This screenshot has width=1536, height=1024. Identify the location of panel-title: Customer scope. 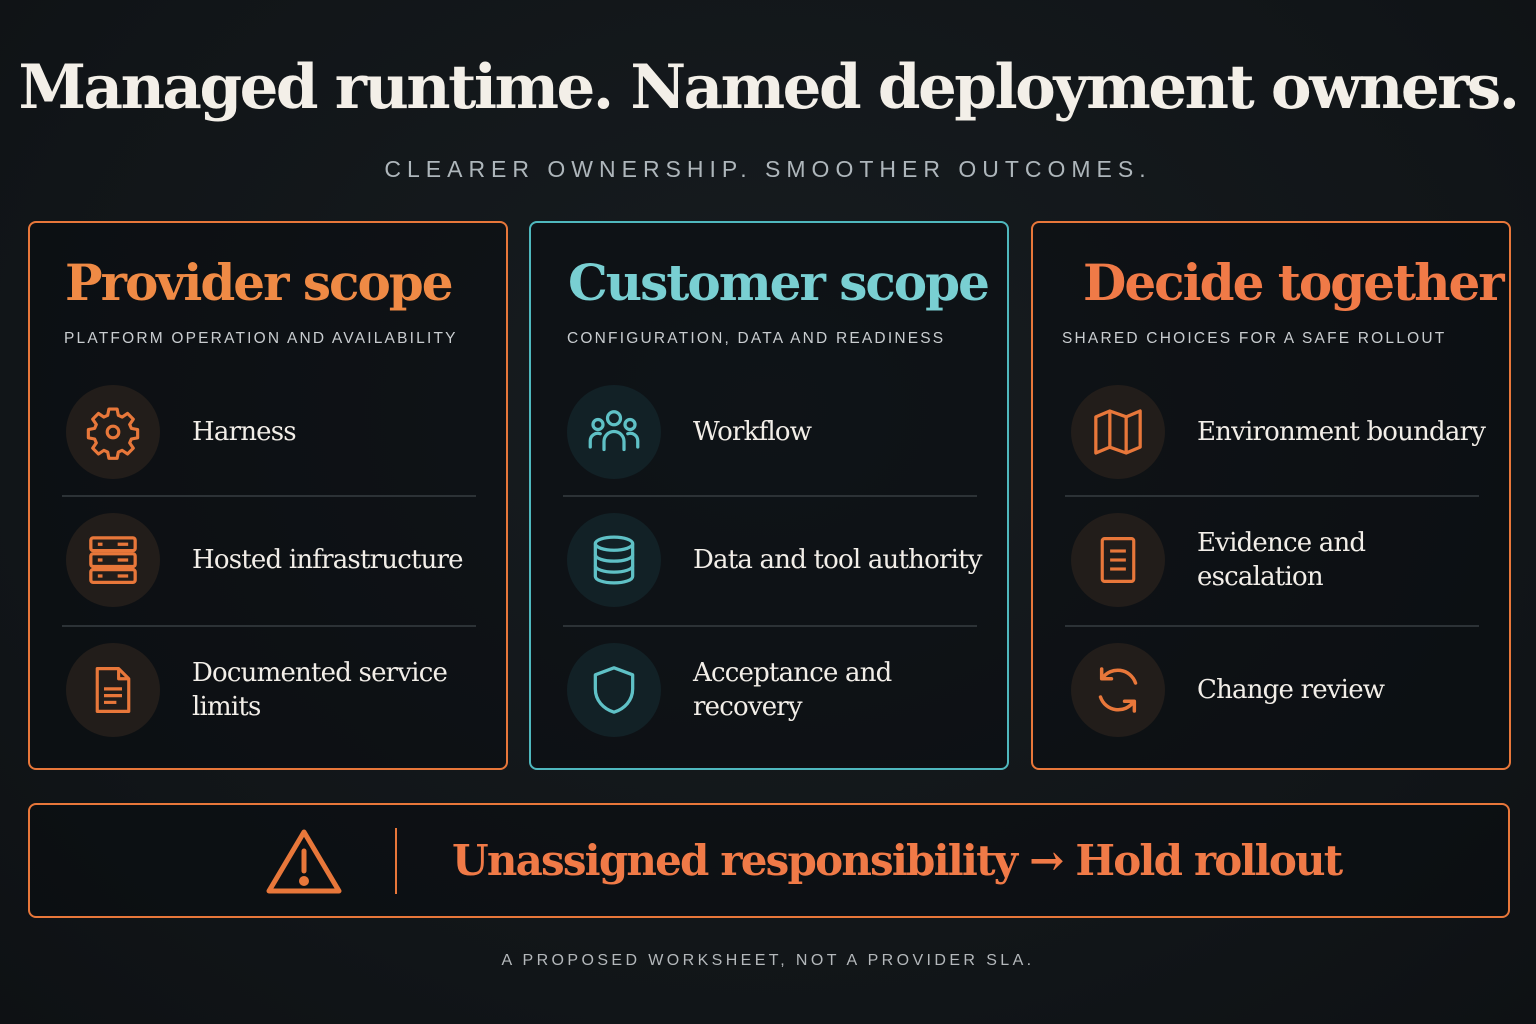
(779, 282).